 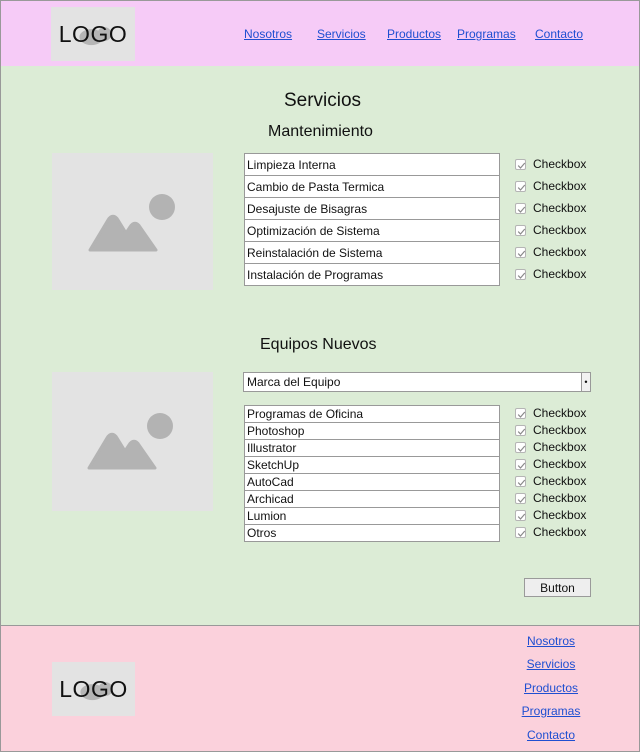 What do you see at coordinates (551, 735) in the screenshot?
I see `footer-link-contacto: Contacto` at bounding box center [551, 735].